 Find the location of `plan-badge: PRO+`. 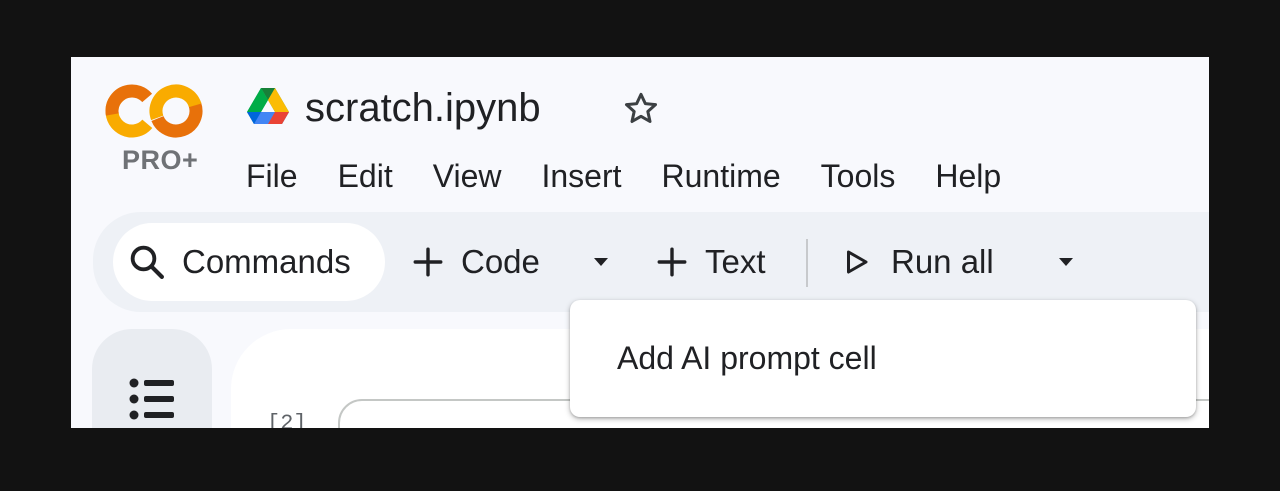

plan-badge: PRO+ is located at coordinates (160, 160).